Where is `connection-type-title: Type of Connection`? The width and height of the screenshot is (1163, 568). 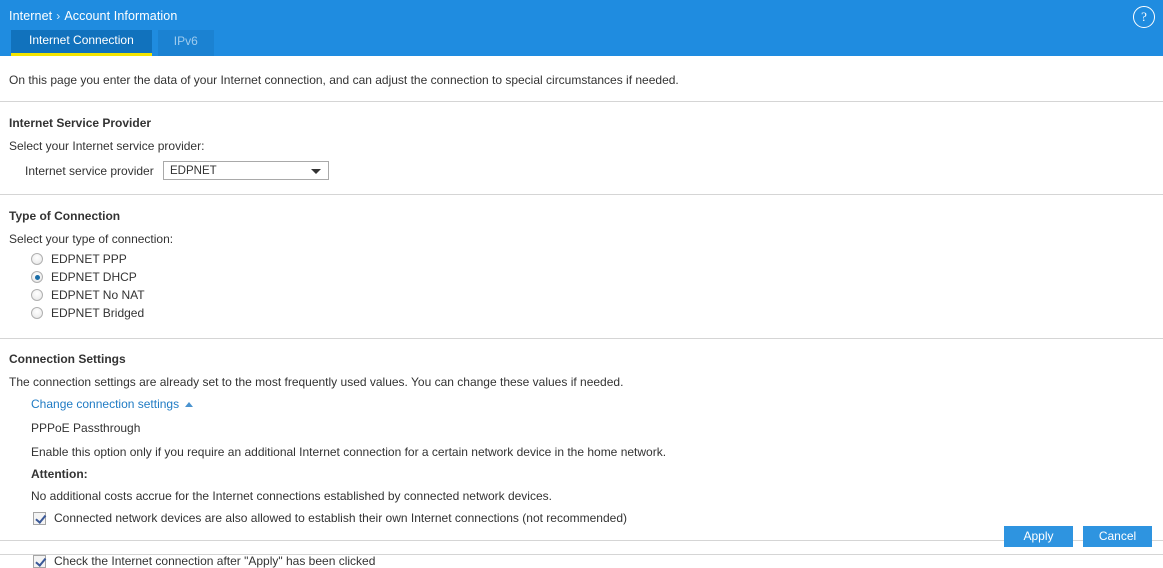
connection-type-title: Type of Connection is located at coordinates (65, 216).